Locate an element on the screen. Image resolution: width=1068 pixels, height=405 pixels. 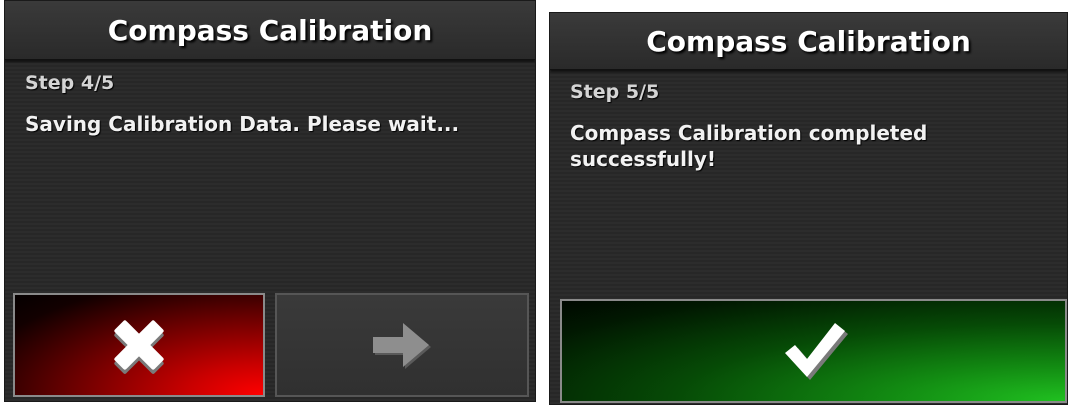
close-x-icon is located at coordinates (139, 345).